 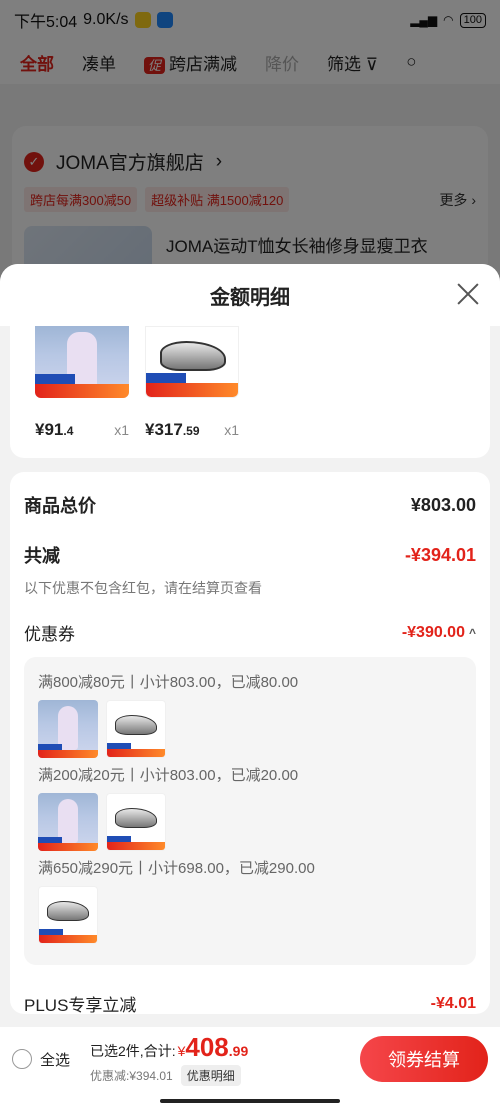 What do you see at coordinates (22, 1059) in the screenshot?
I see `select-all-radio` at bounding box center [22, 1059].